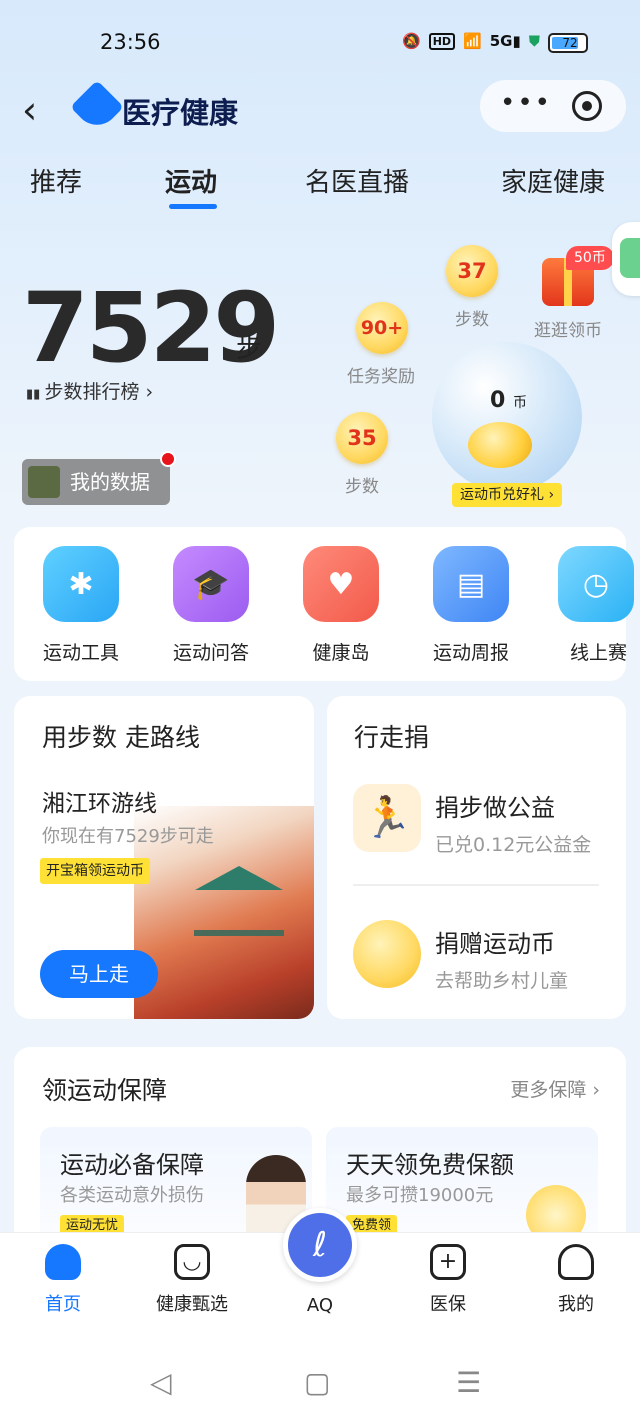  What do you see at coordinates (387, 818) in the screenshot?
I see `runner-icon: 🏃` at bounding box center [387, 818].